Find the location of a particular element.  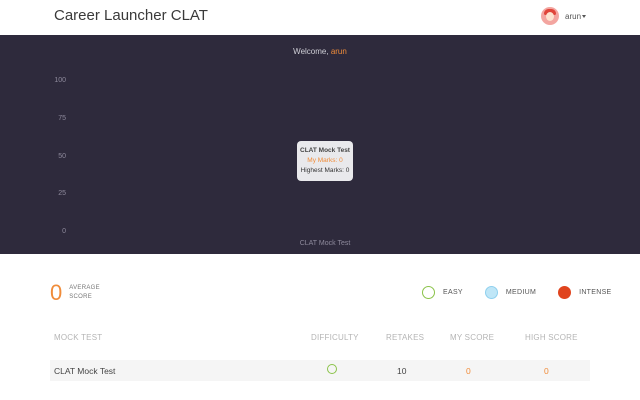

difficulty-easy-icon is located at coordinates (332, 369).